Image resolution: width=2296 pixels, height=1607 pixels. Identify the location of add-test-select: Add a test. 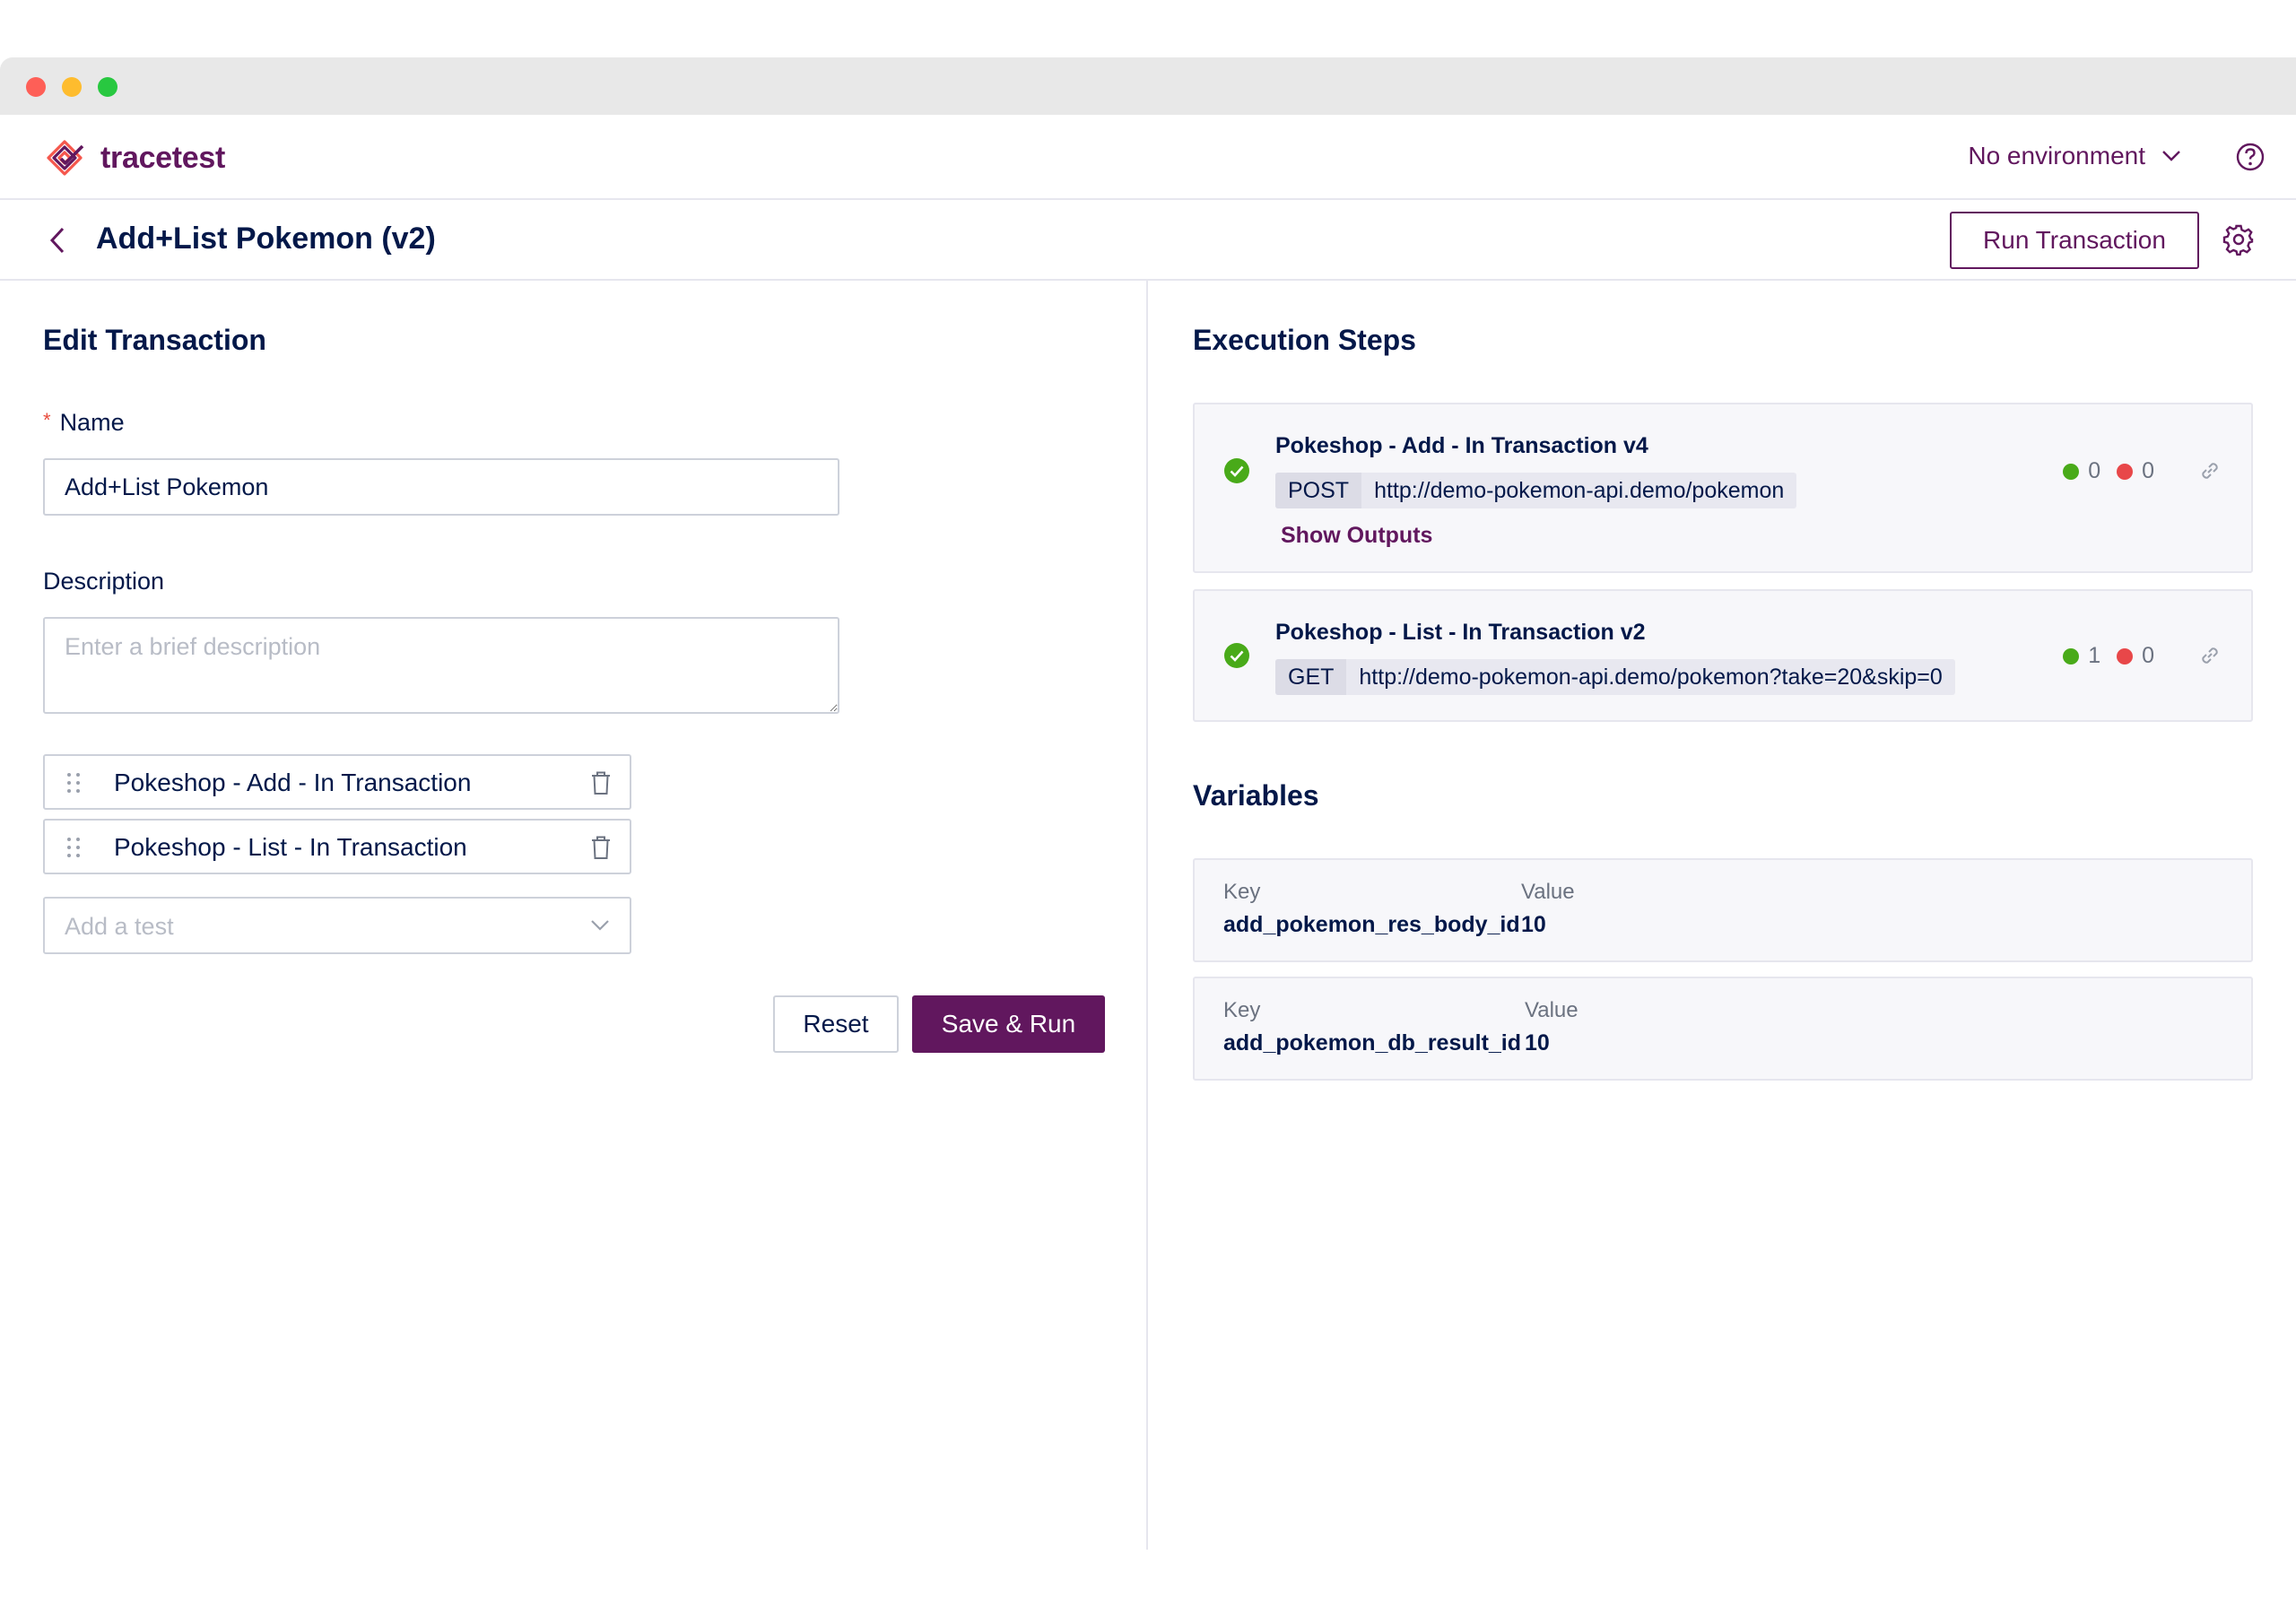
(337, 926).